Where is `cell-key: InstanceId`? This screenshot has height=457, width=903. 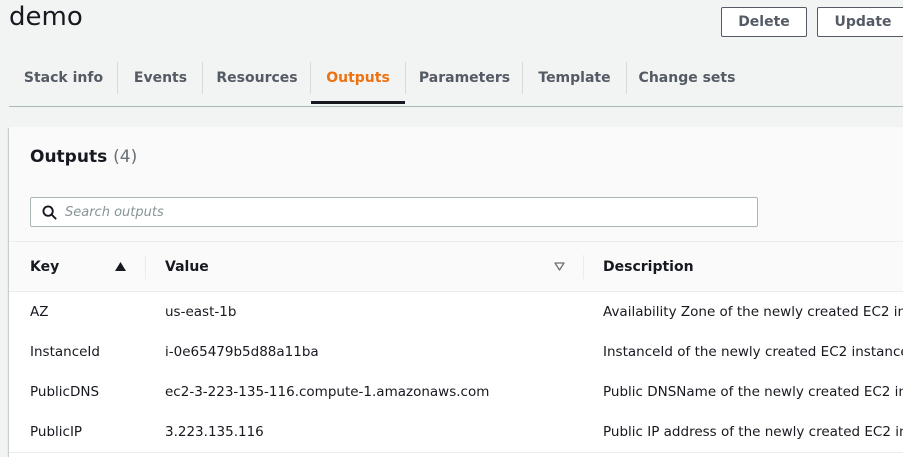 cell-key: InstanceId is located at coordinates (65, 352).